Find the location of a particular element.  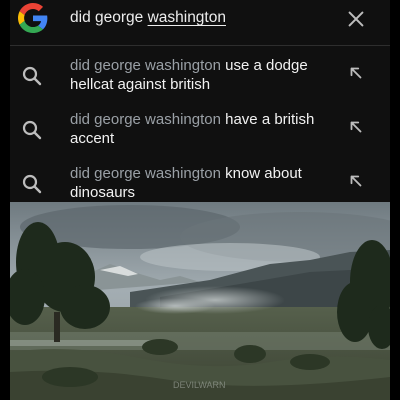

query-typed-text: did george is located at coordinates (109, 17).